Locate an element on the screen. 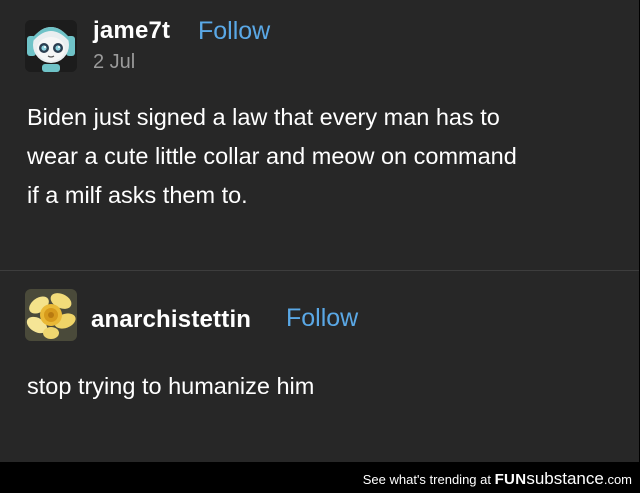  robot-avatar-icon is located at coordinates (51, 46).